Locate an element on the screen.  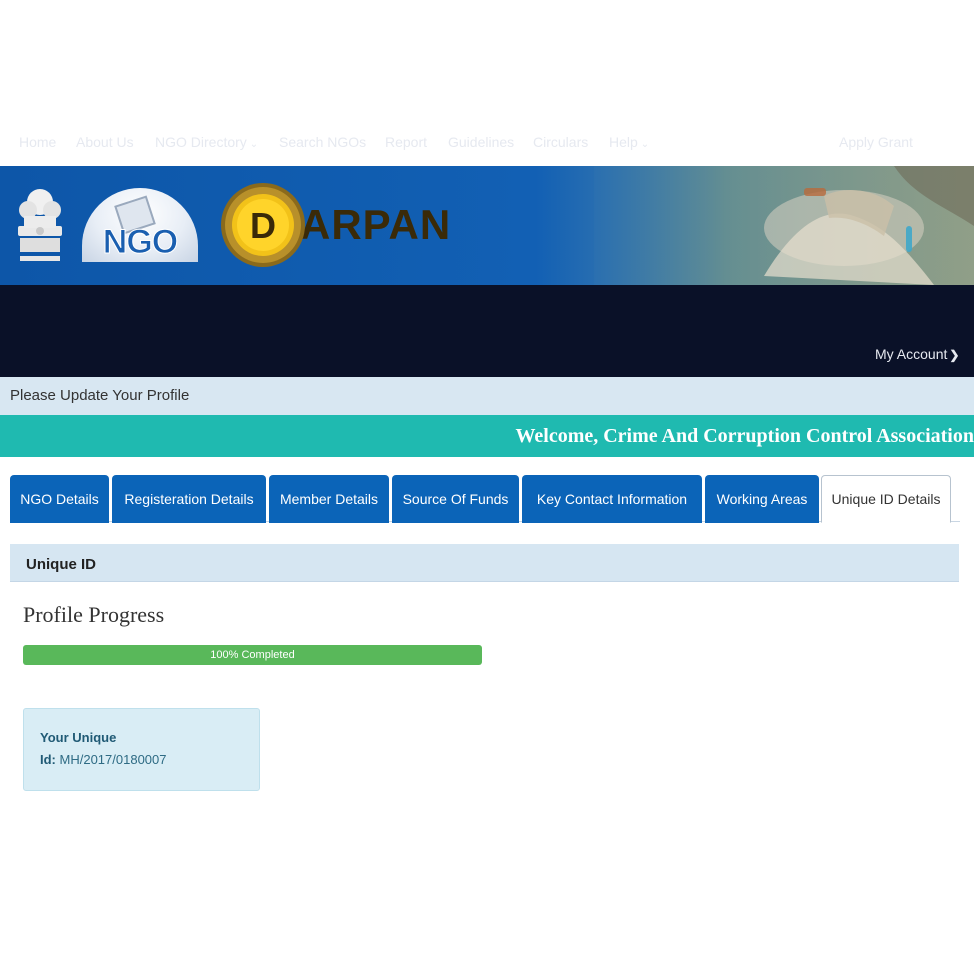
nav-about-us: About Us is located at coordinates (105, 142).